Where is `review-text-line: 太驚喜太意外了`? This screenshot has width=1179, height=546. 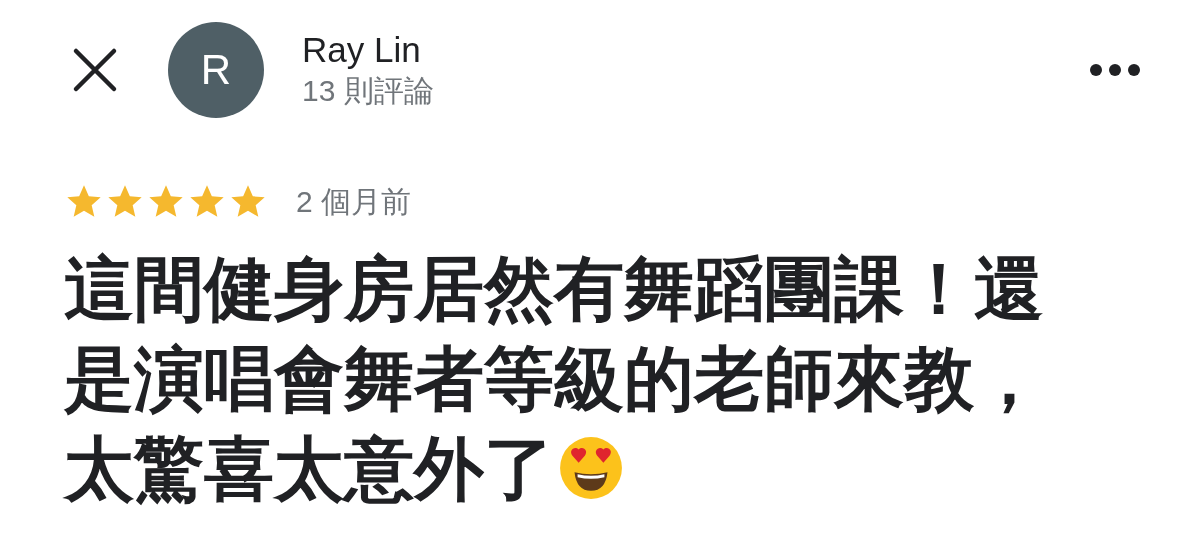
review-text-line: 太驚喜太意外了 is located at coordinates (309, 469).